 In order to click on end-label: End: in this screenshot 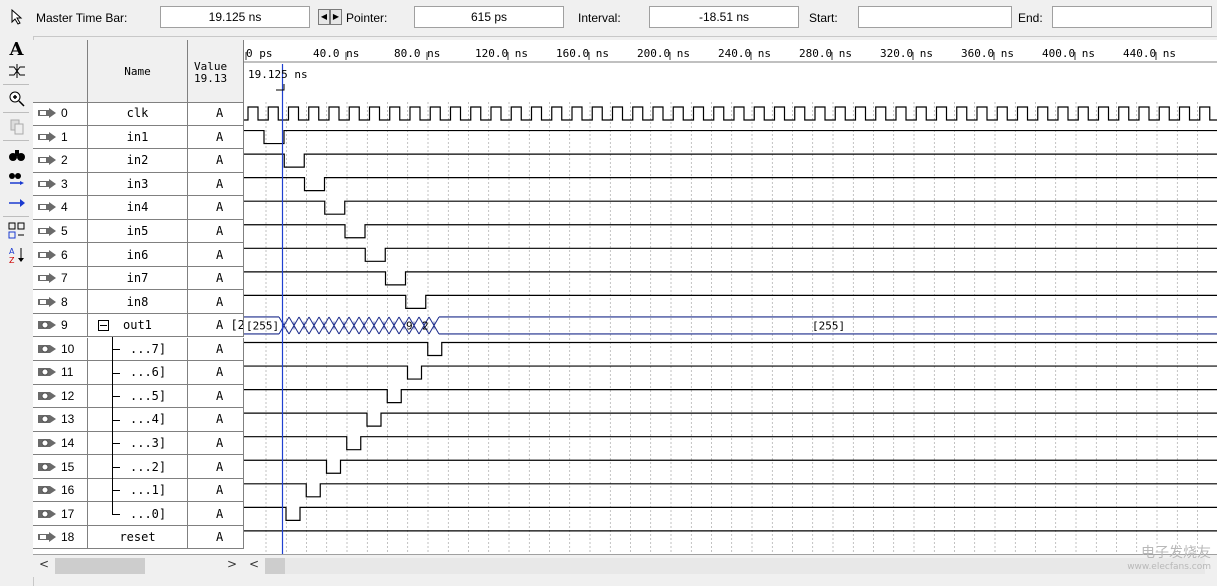, I will do `click(1030, 18)`.